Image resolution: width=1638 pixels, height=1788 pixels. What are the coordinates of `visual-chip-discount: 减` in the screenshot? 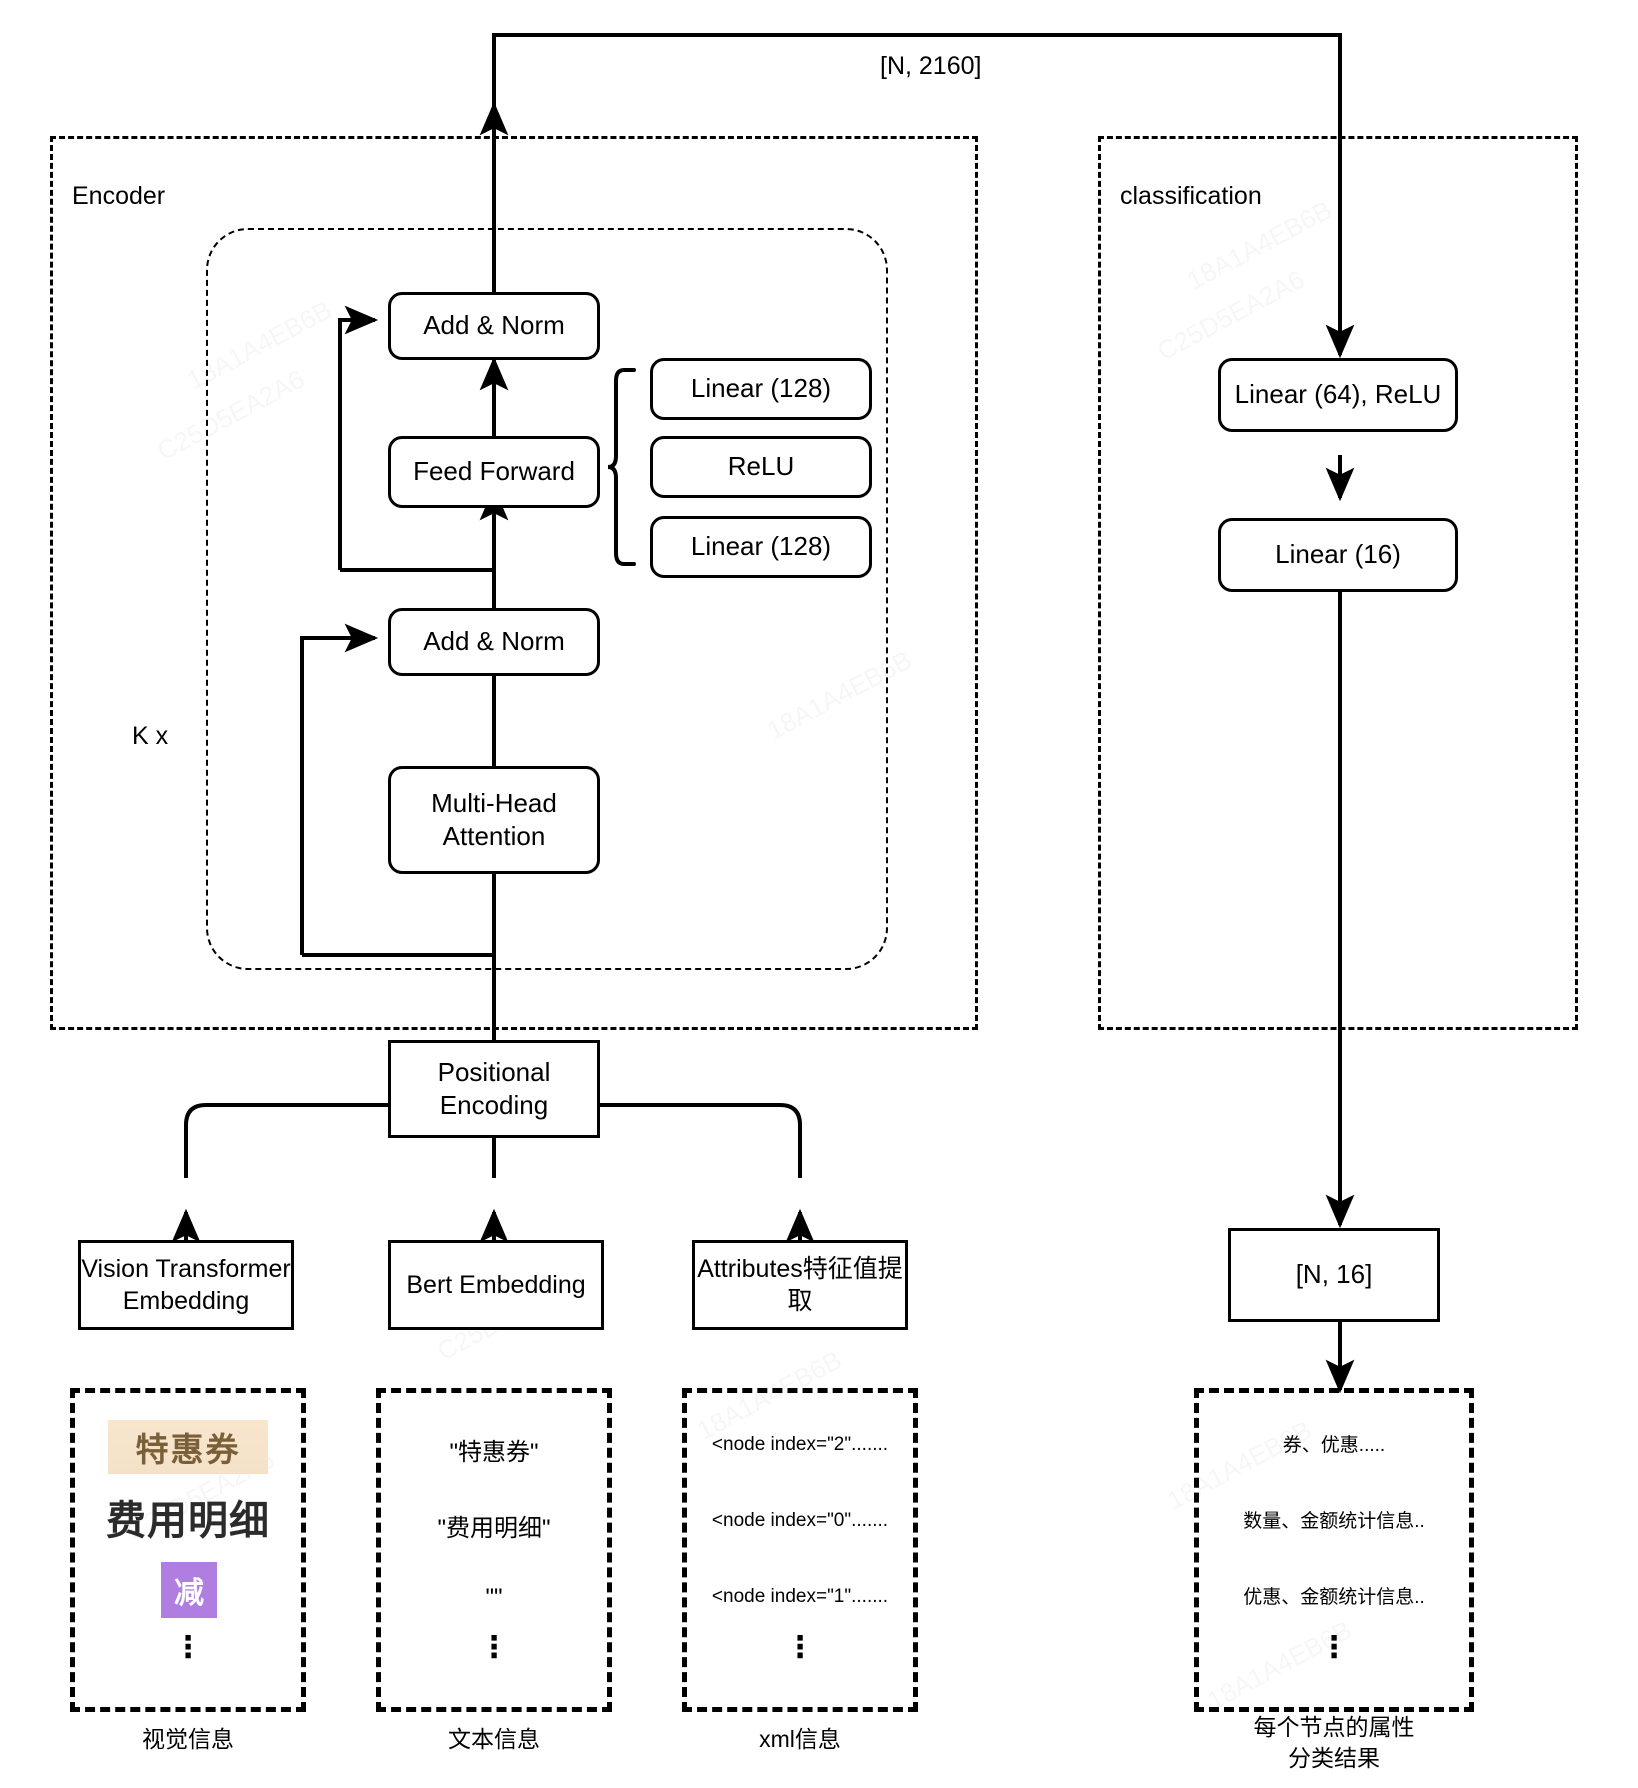 It's located at (189, 1590).